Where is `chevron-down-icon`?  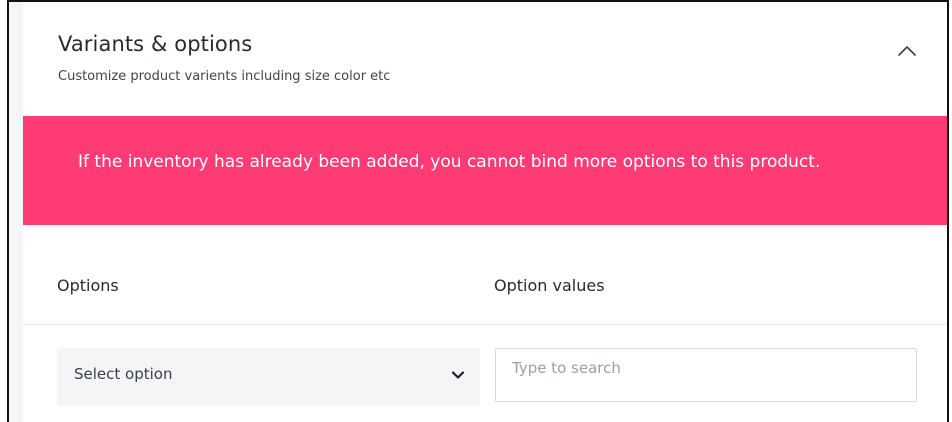
chevron-down-icon is located at coordinates (458, 375).